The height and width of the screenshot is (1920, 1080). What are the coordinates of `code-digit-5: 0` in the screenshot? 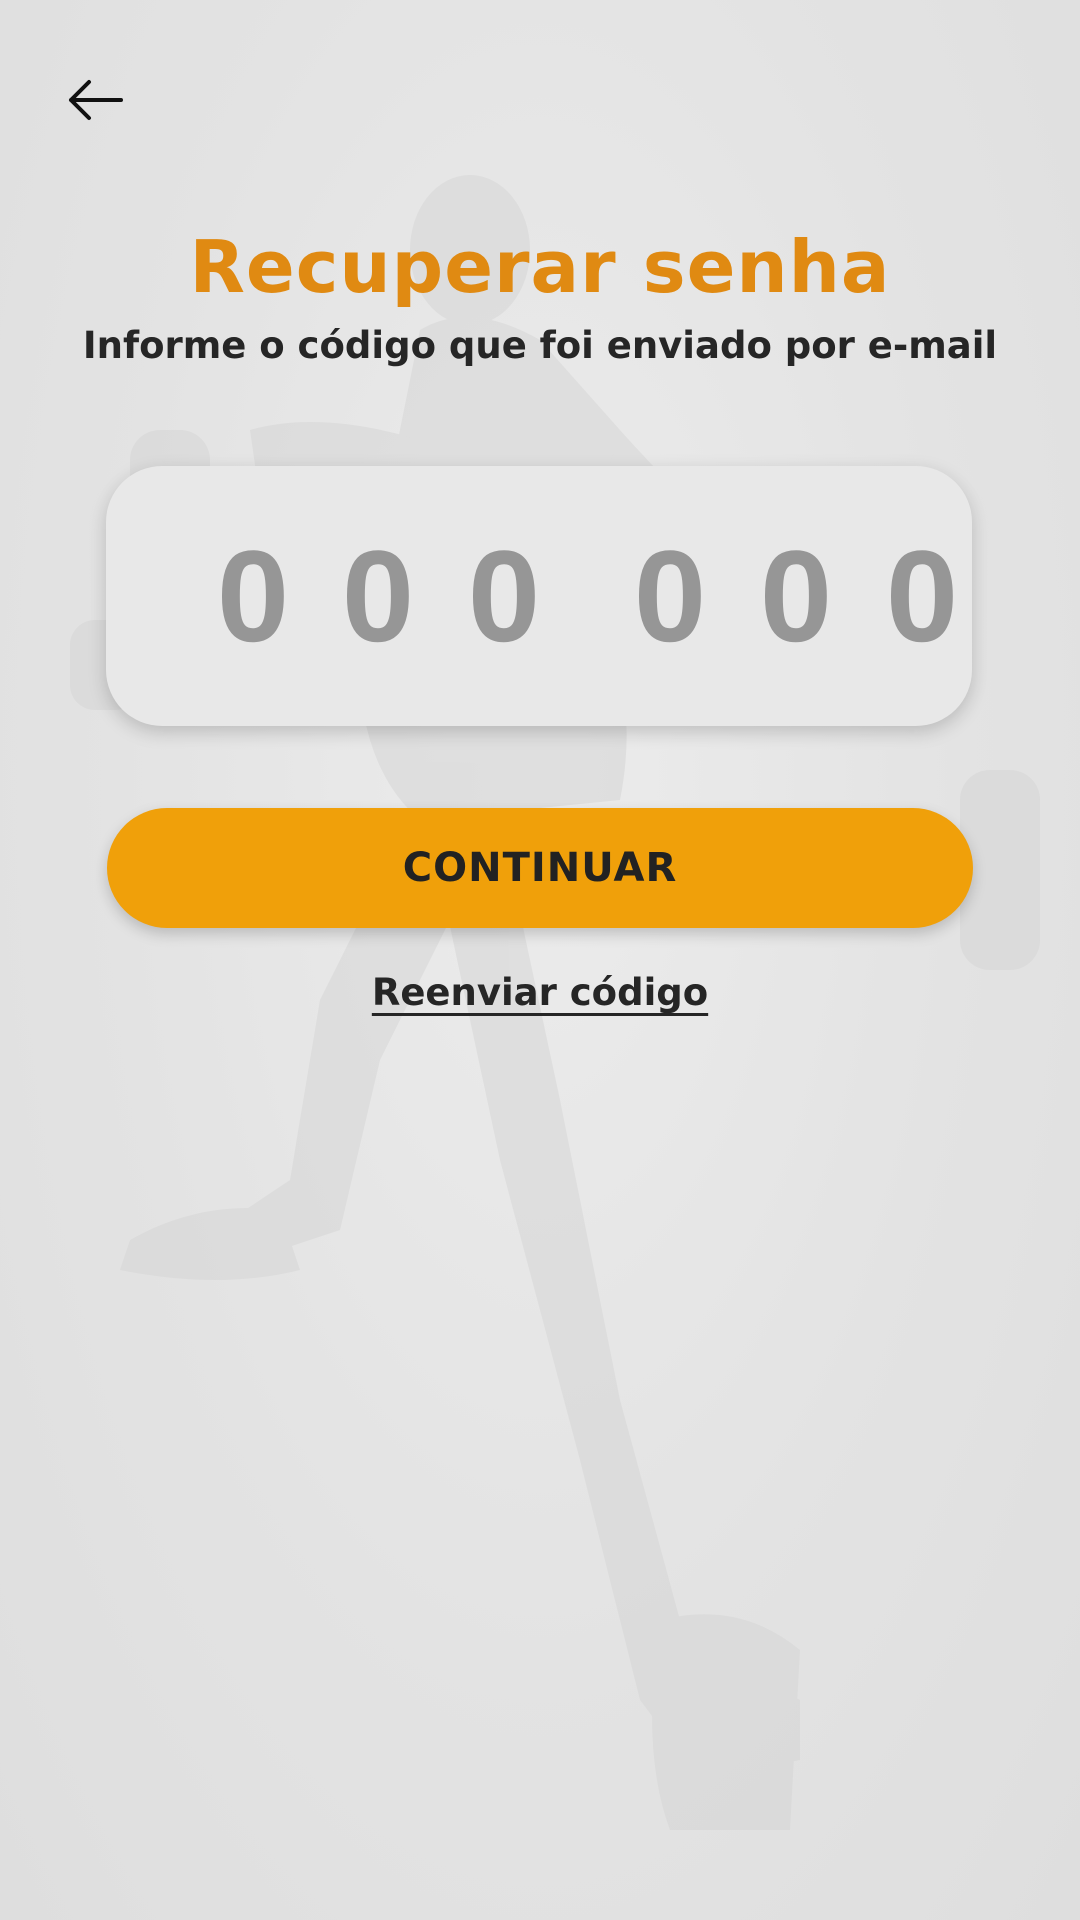 It's located at (796, 596).